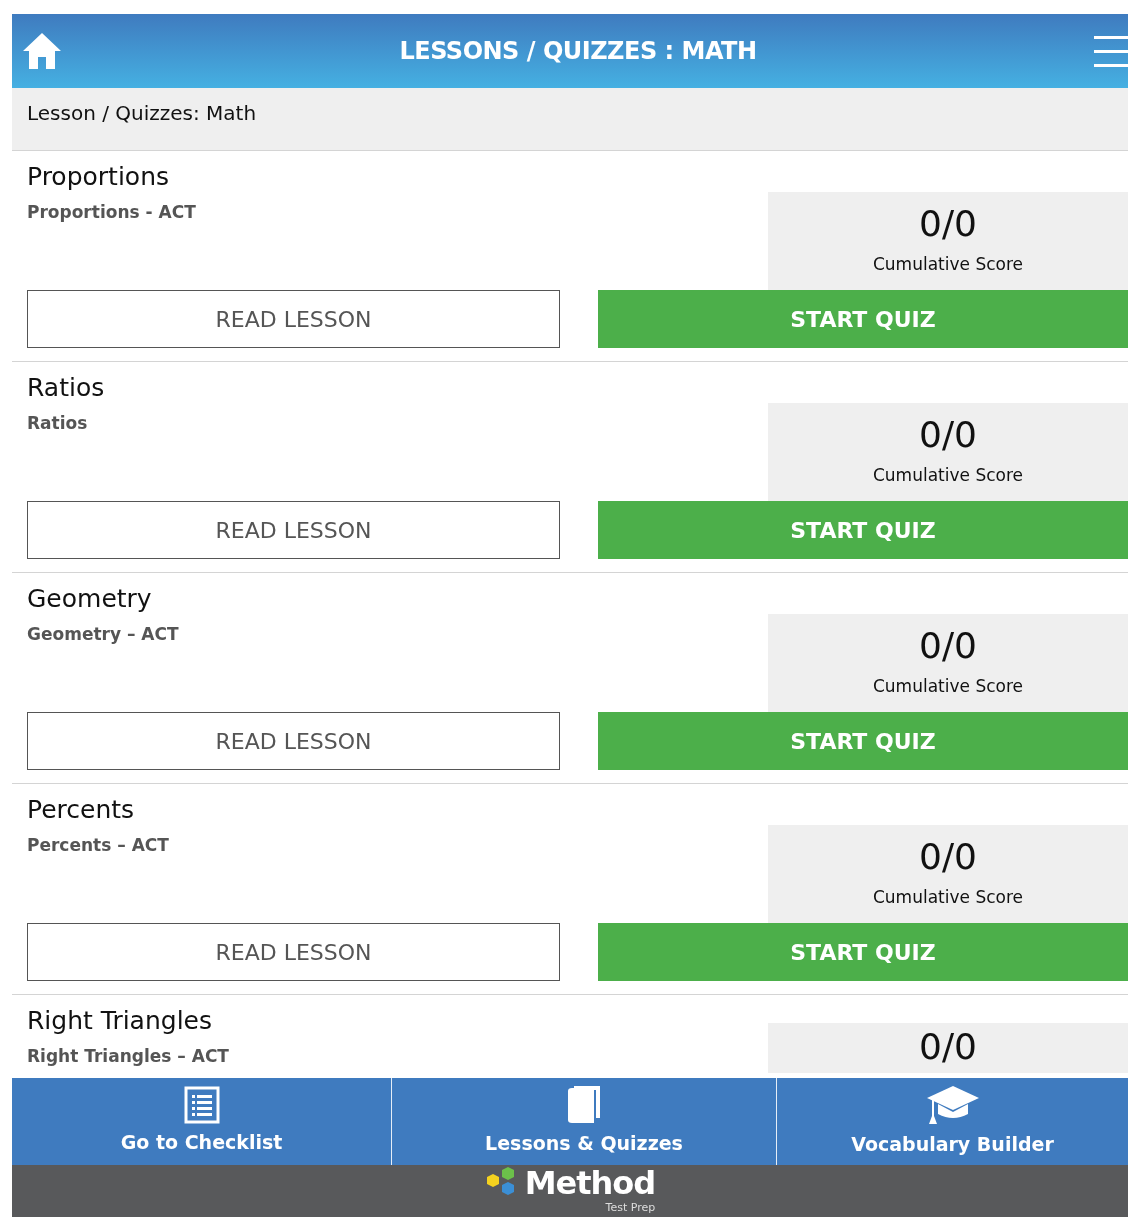 This screenshot has width=1128, height=1217. Describe the element at coordinates (66, 387) in the screenshot. I see `lesson-title: Ratios` at that location.